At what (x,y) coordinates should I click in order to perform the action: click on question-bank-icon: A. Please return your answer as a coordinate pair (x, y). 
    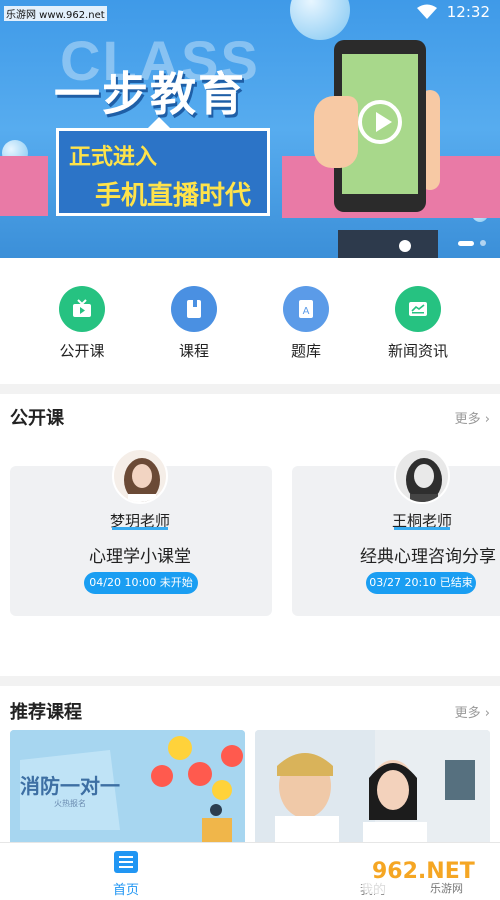
    Looking at the image, I should click on (306, 309).